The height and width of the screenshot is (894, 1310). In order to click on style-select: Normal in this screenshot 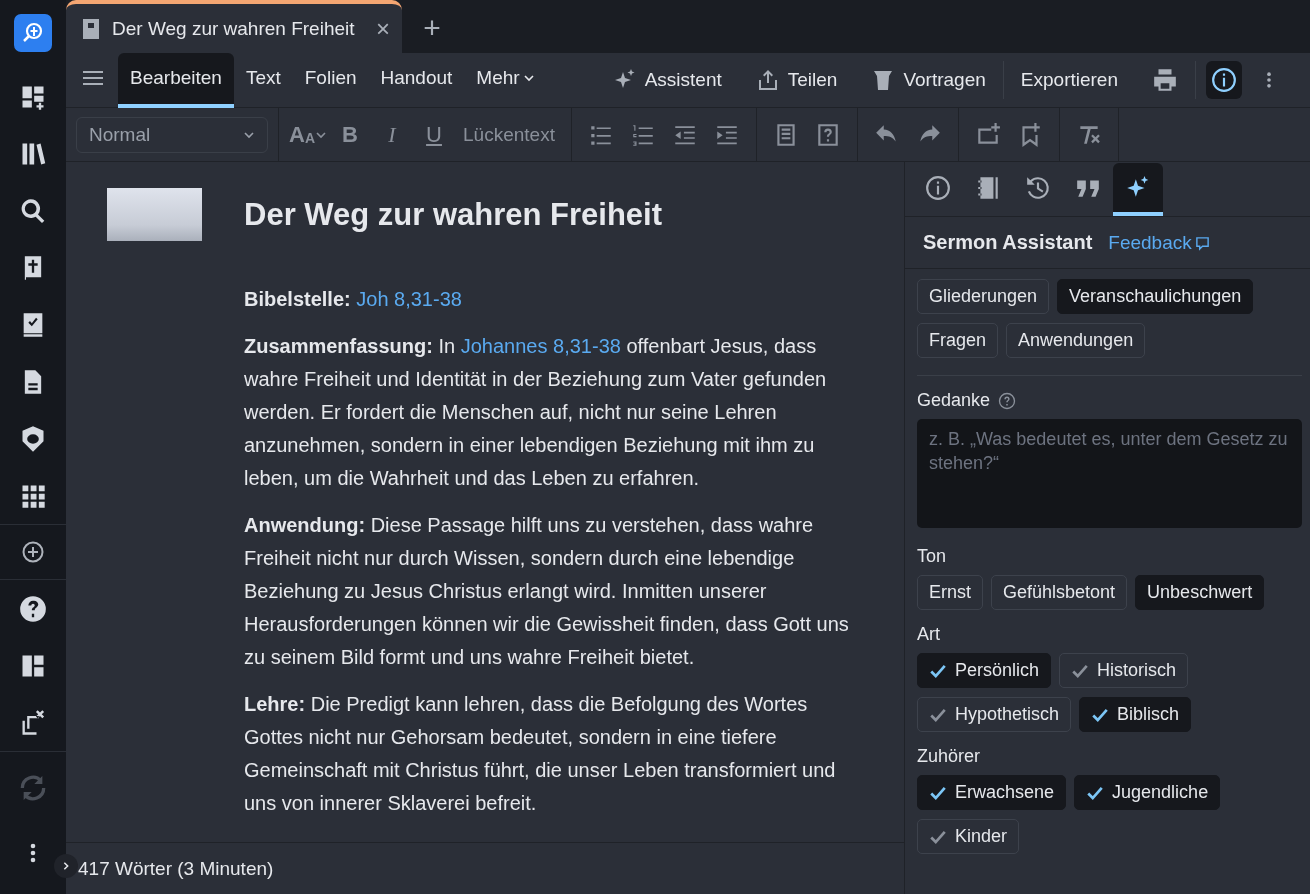, I will do `click(172, 134)`.